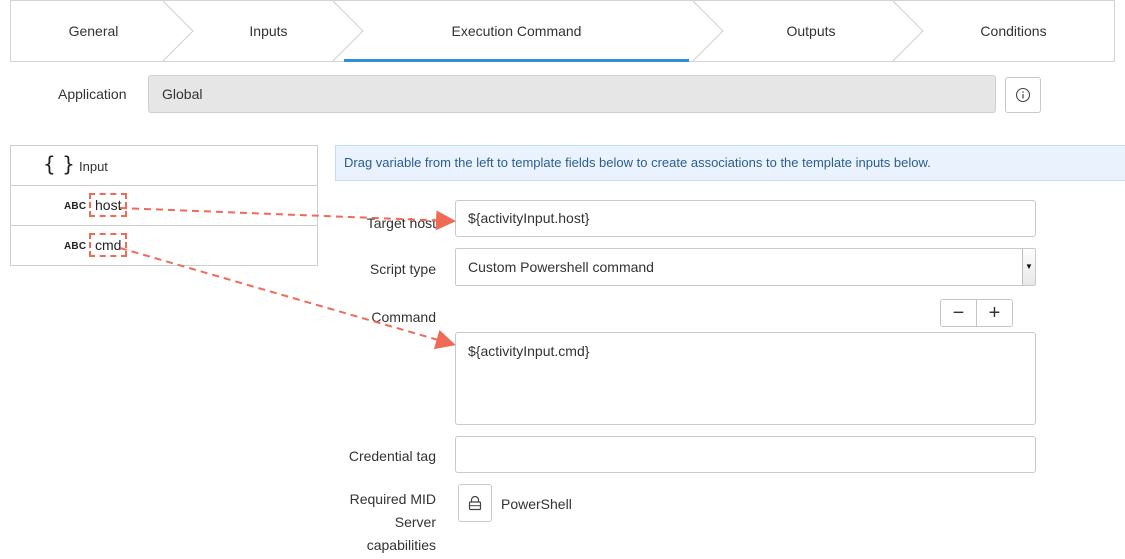  What do you see at coordinates (164, 166) in the screenshot?
I see `variable-panel-header: { } Input` at bounding box center [164, 166].